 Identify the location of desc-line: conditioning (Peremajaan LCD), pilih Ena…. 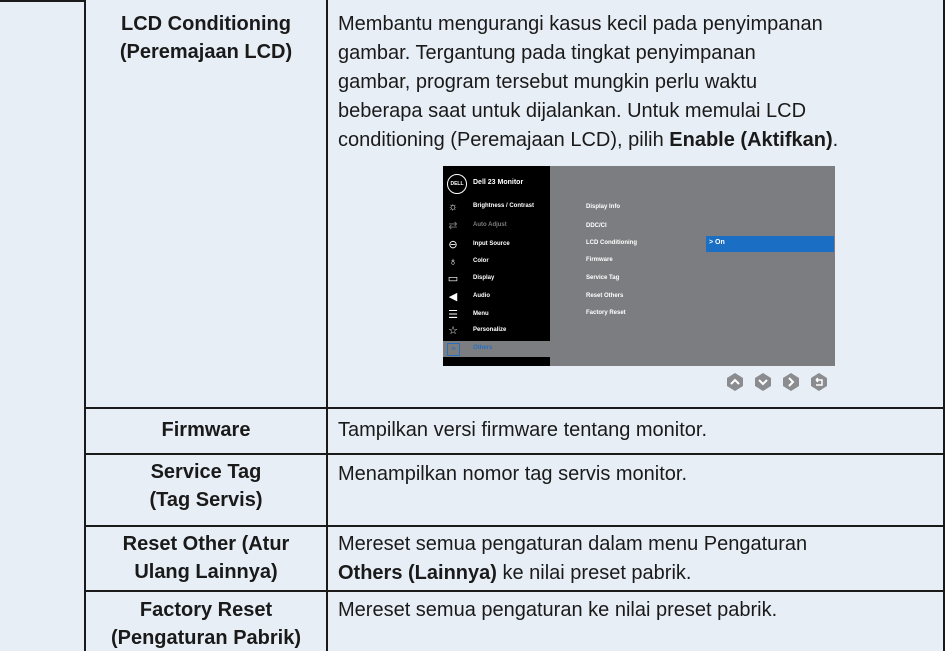
(638, 140).